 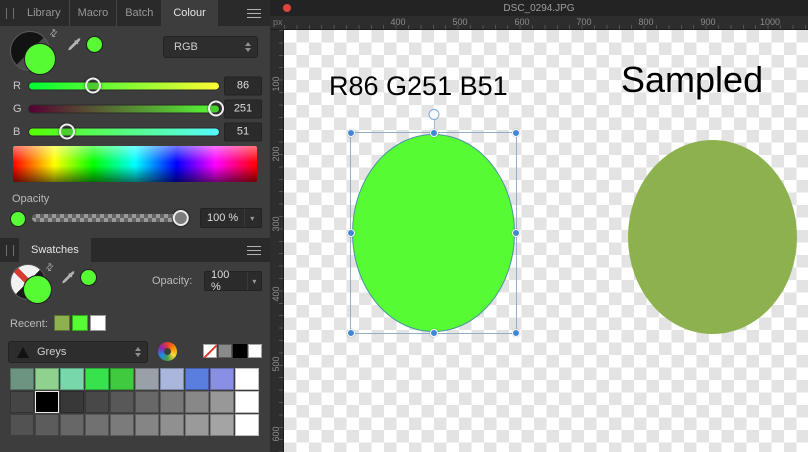 What do you see at coordinates (243, 108) in the screenshot?
I see `slider-value-input: 251` at bounding box center [243, 108].